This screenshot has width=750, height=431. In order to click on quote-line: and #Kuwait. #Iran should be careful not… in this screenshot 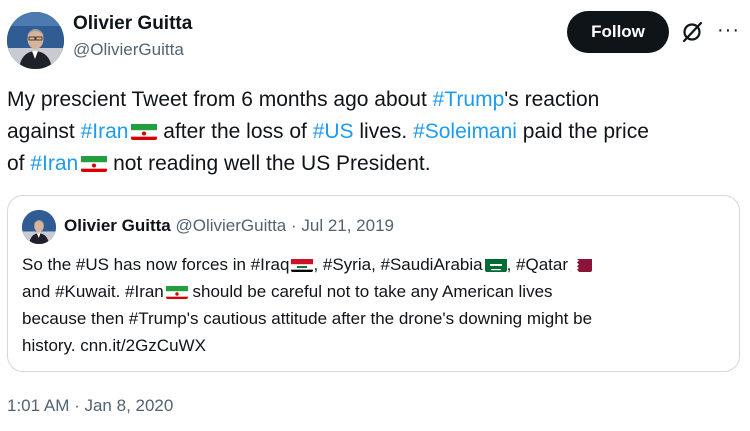, I will do `click(374, 291)`.